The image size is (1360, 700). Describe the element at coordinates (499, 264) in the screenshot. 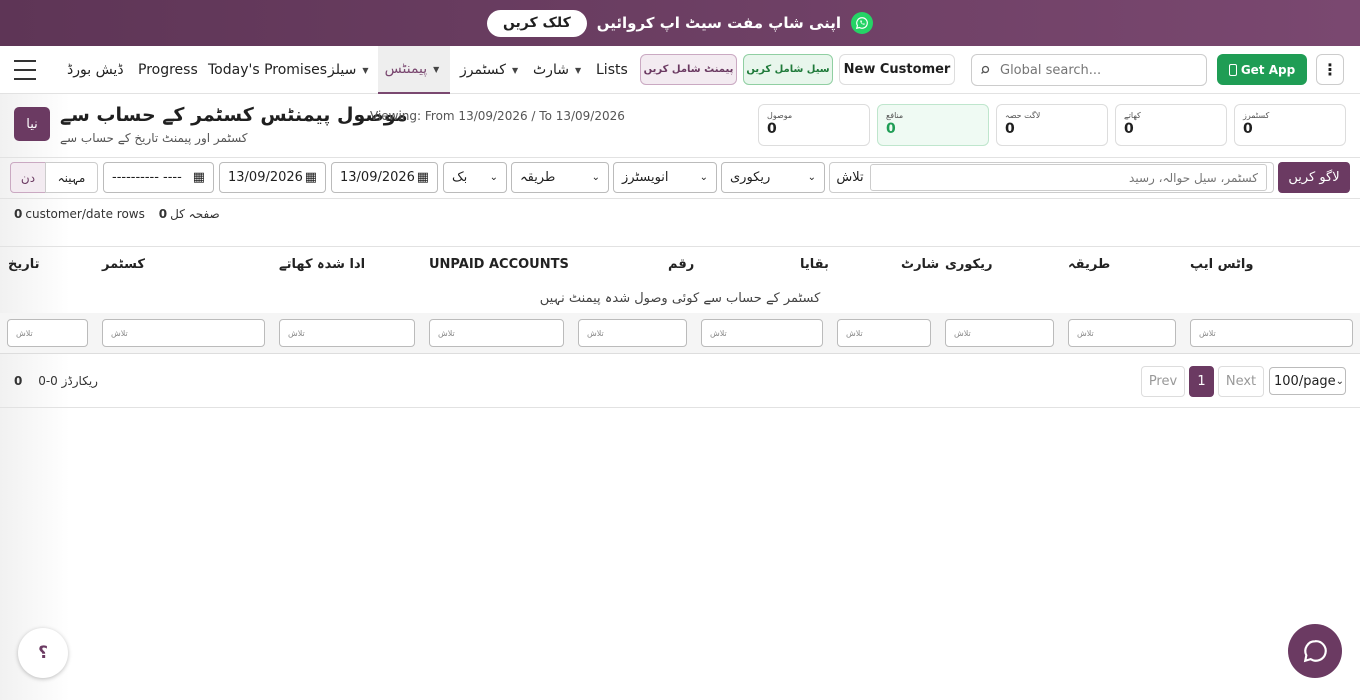

I see `column-header-unpaid-accounts: UNPAID ACCOUNTS` at that location.